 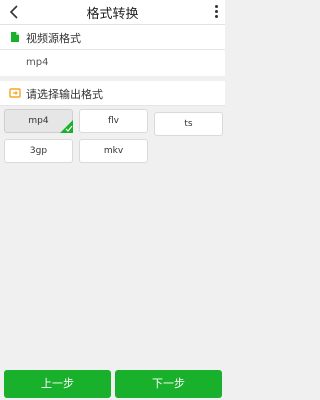 I want to click on back-button, so click(x=15, y=12).